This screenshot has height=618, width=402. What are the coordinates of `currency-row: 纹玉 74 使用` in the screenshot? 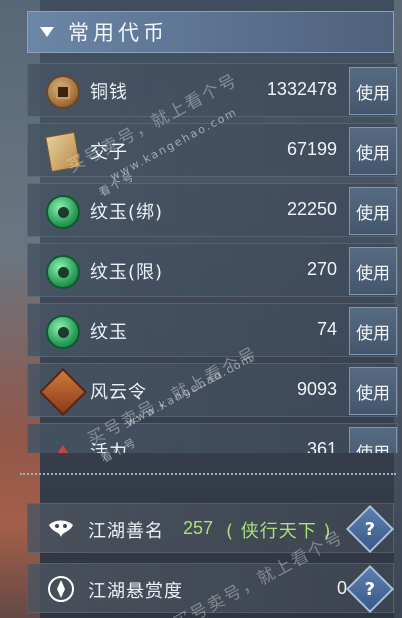 It's located at (212, 330).